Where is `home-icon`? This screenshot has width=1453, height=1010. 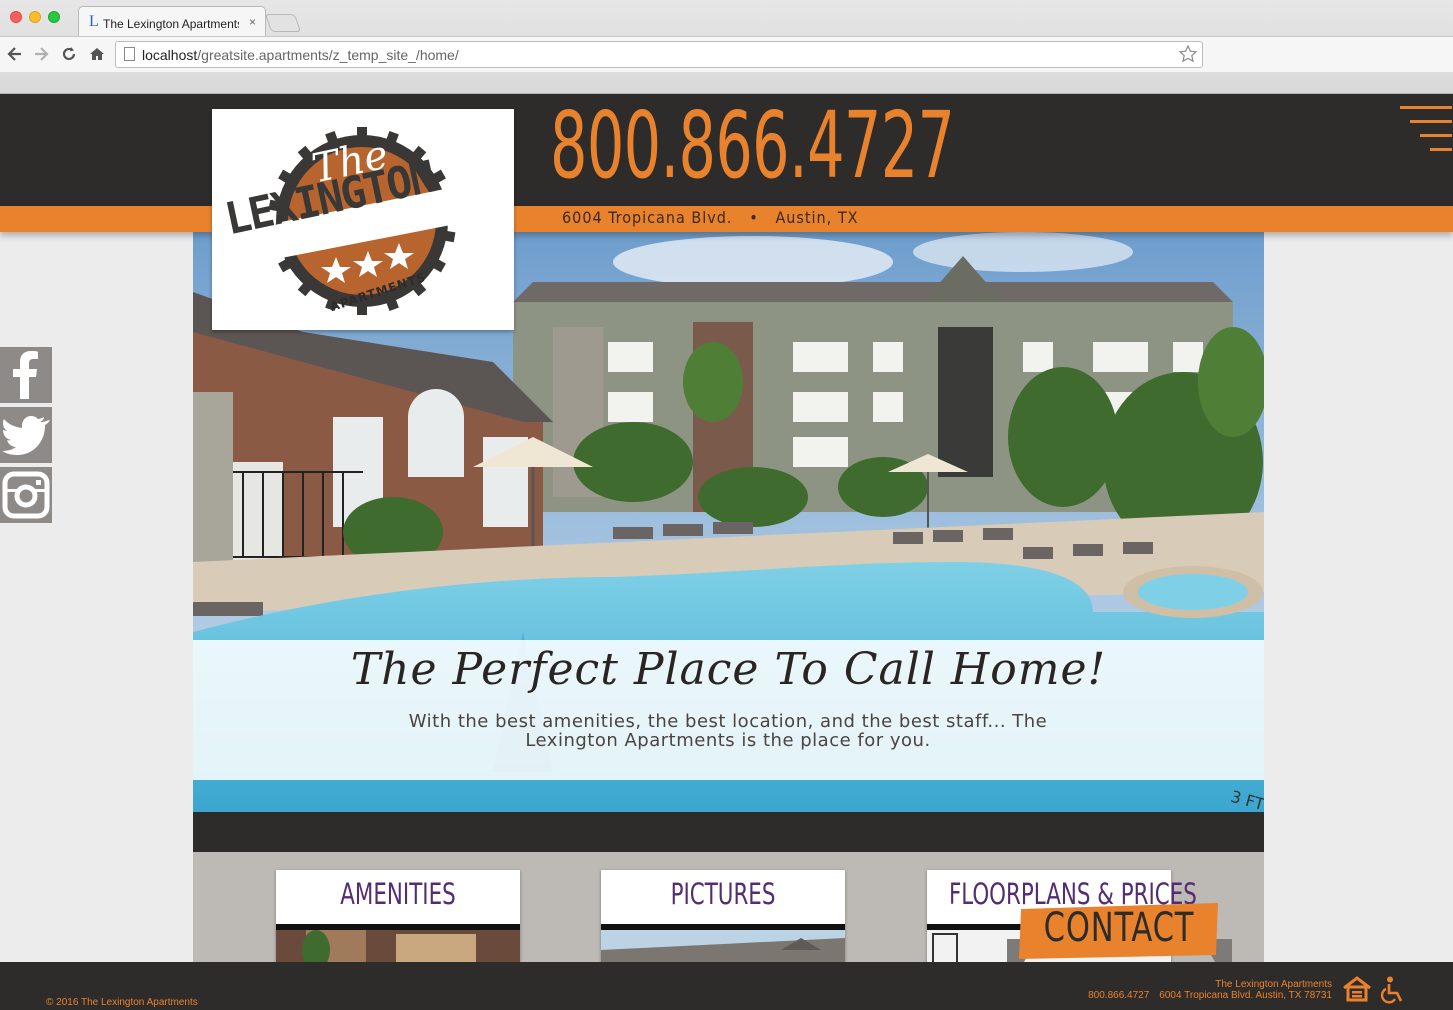
home-icon is located at coordinates (97, 54).